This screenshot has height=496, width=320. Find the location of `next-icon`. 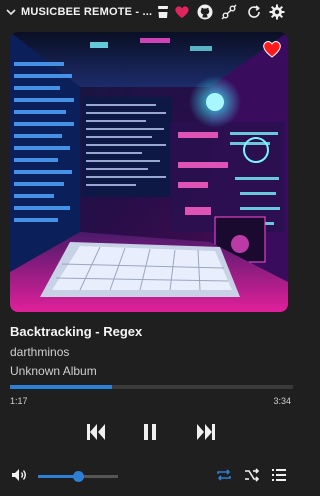

next-icon is located at coordinates (206, 432).